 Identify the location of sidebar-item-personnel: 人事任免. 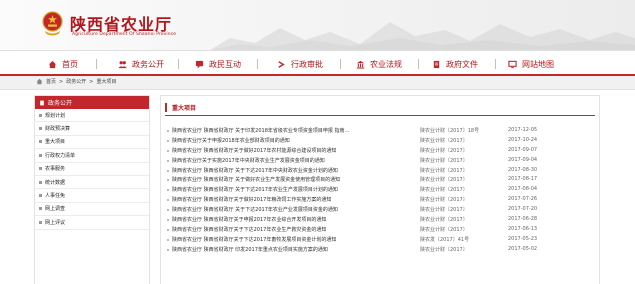
(92, 196).